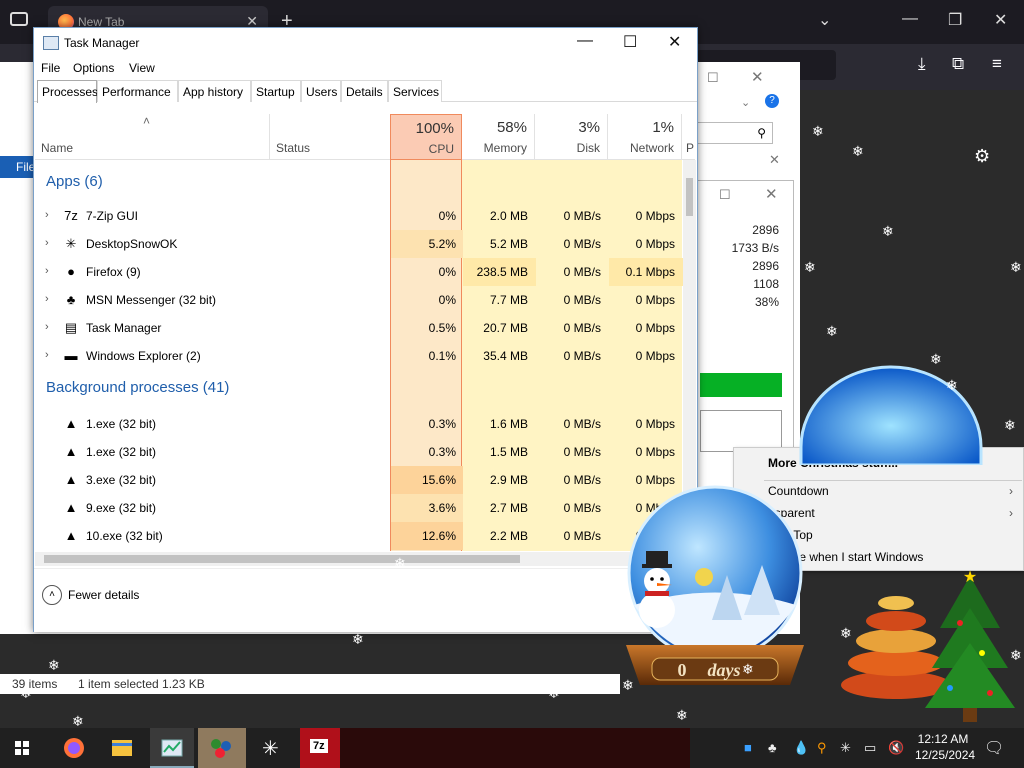 The image size is (1024, 768). Describe the element at coordinates (571, 137) in the screenshot. I see `col-disk: 3% Disk` at that location.